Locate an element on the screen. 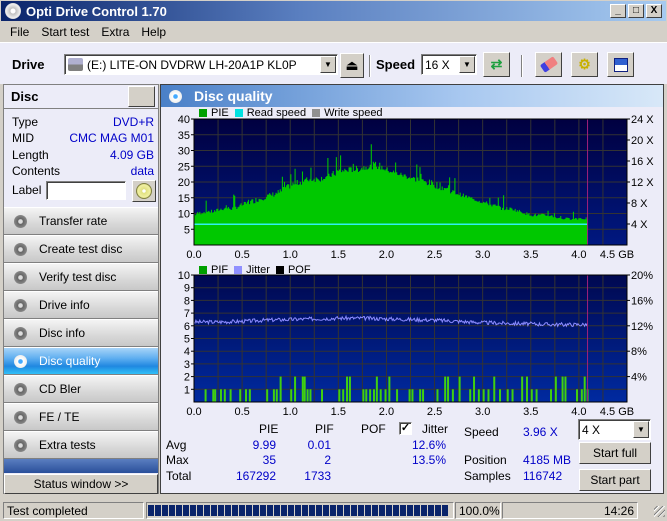 Image resolution: width=667 pixels, height=521 pixels. samples-label: Samples is located at coordinates (487, 476).